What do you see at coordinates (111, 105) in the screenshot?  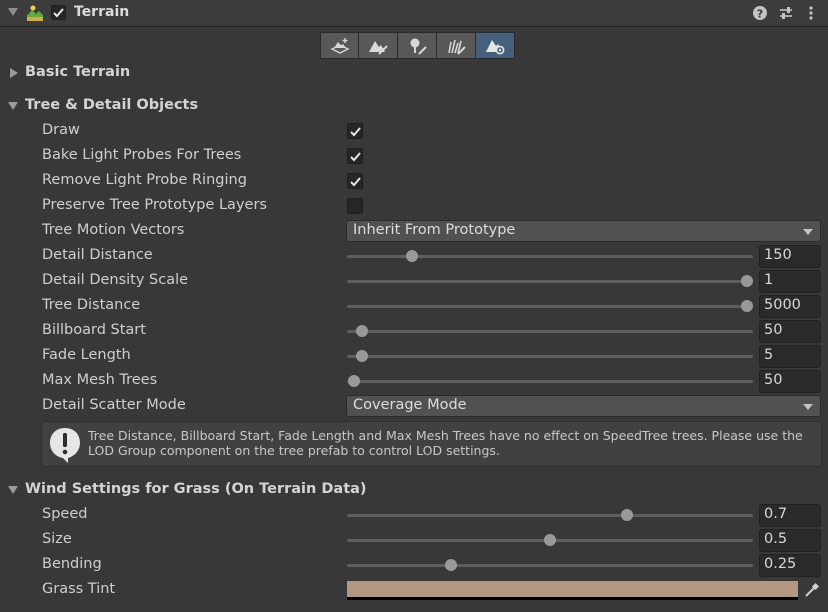 I see `tree-detail-foldout: Tree & Detail Objects` at bounding box center [111, 105].